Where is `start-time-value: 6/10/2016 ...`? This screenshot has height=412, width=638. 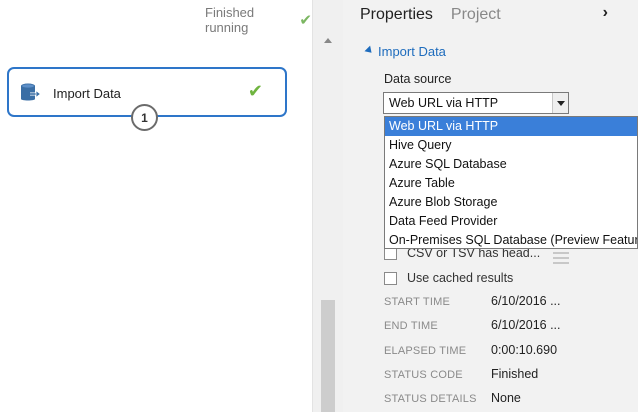 start-time-value: 6/10/2016 ... is located at coordinates (526, 301).